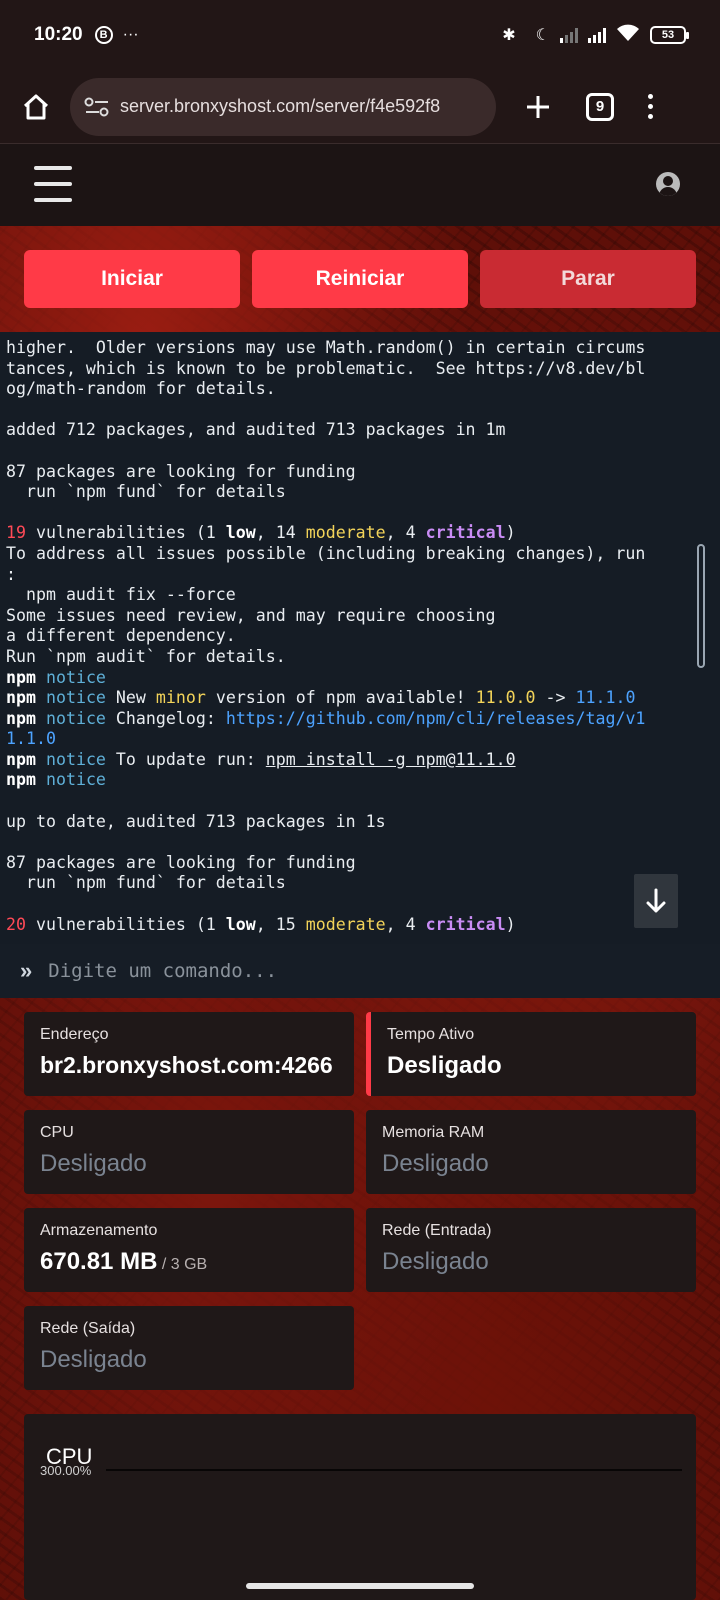  What do you see at coordinates (588, 279) in the screenshot?
I see `stop-button: Parar` at bounding box center [588, 279].